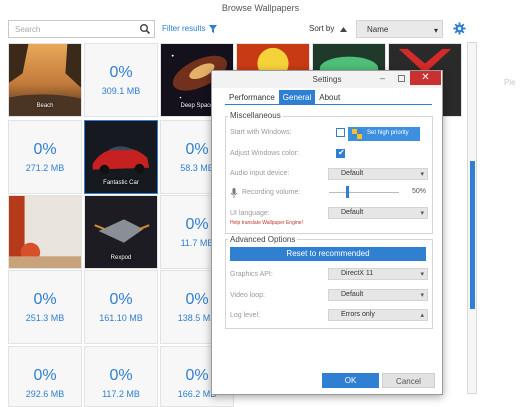  Describe the element at coordinates (45, 106) in the screenshot. I see `tile-caption: Beach` at that location.